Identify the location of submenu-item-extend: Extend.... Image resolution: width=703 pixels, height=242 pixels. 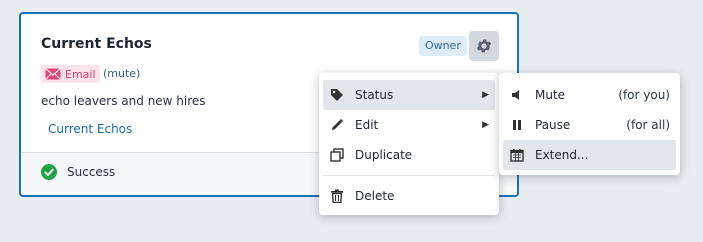
(589, 155).